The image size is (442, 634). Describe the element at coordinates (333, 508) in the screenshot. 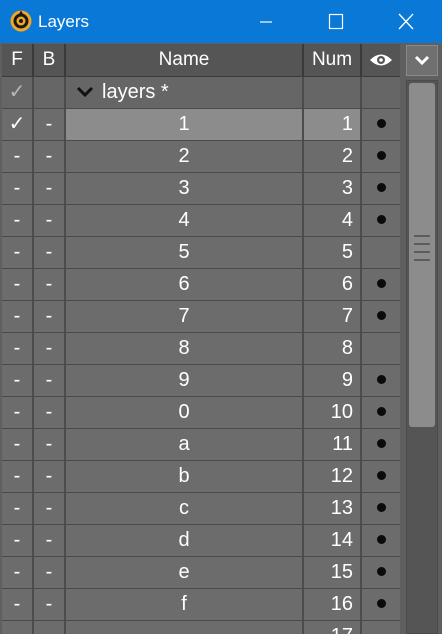

I see `layer-num-cell: 13` at that location.